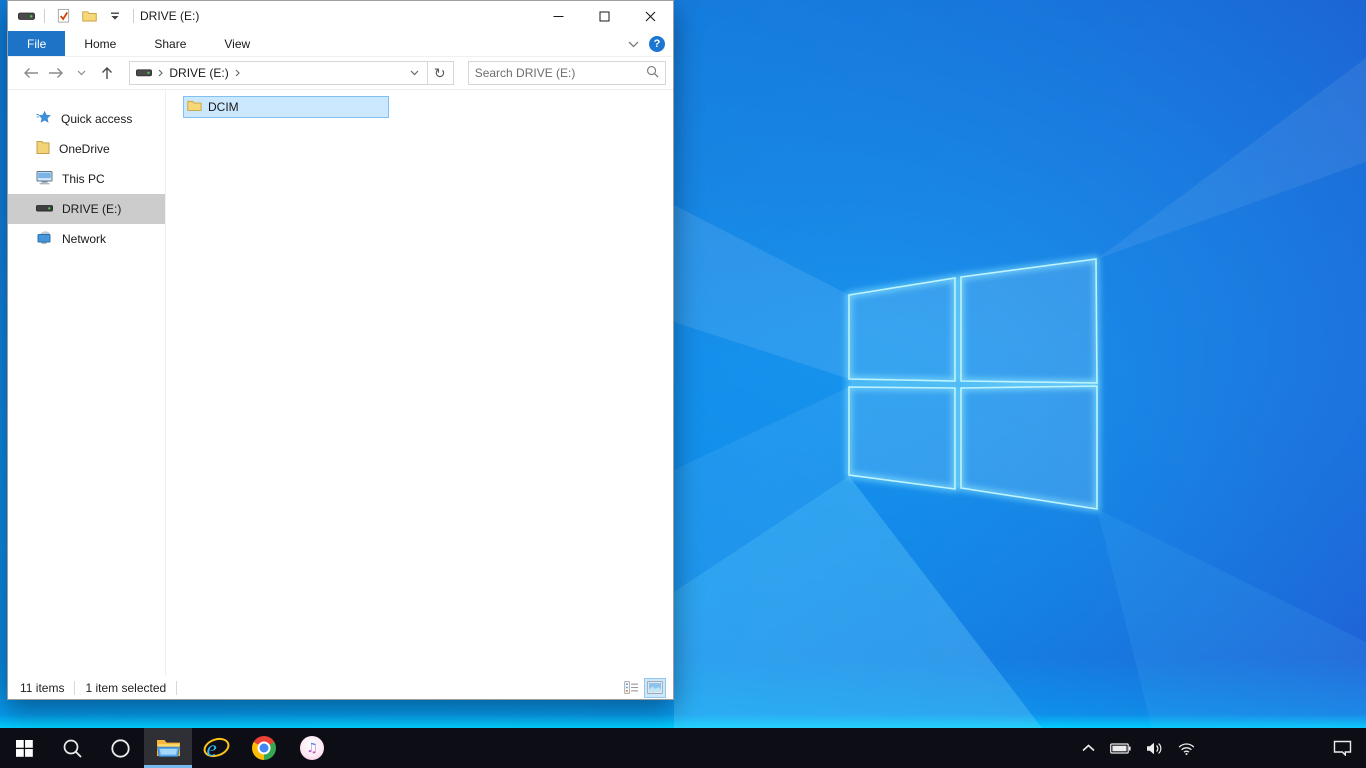  What do you see at coordinates (44, 179) in the screenshot?
I see `this-pc-monitor-icon` at bounding box center [44, 179].